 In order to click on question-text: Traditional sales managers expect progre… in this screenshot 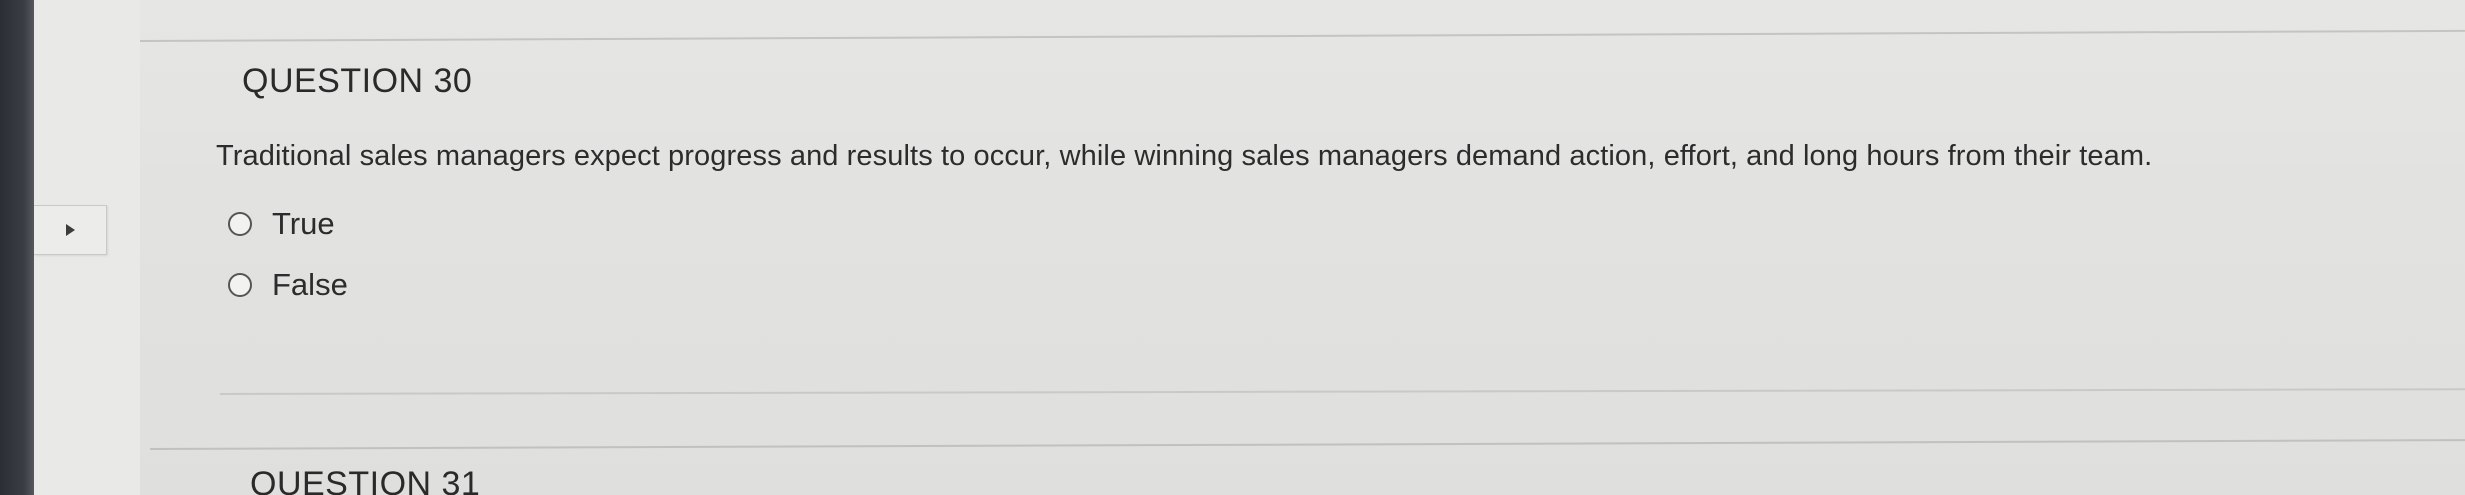, I will do `click(1184, 156)`.